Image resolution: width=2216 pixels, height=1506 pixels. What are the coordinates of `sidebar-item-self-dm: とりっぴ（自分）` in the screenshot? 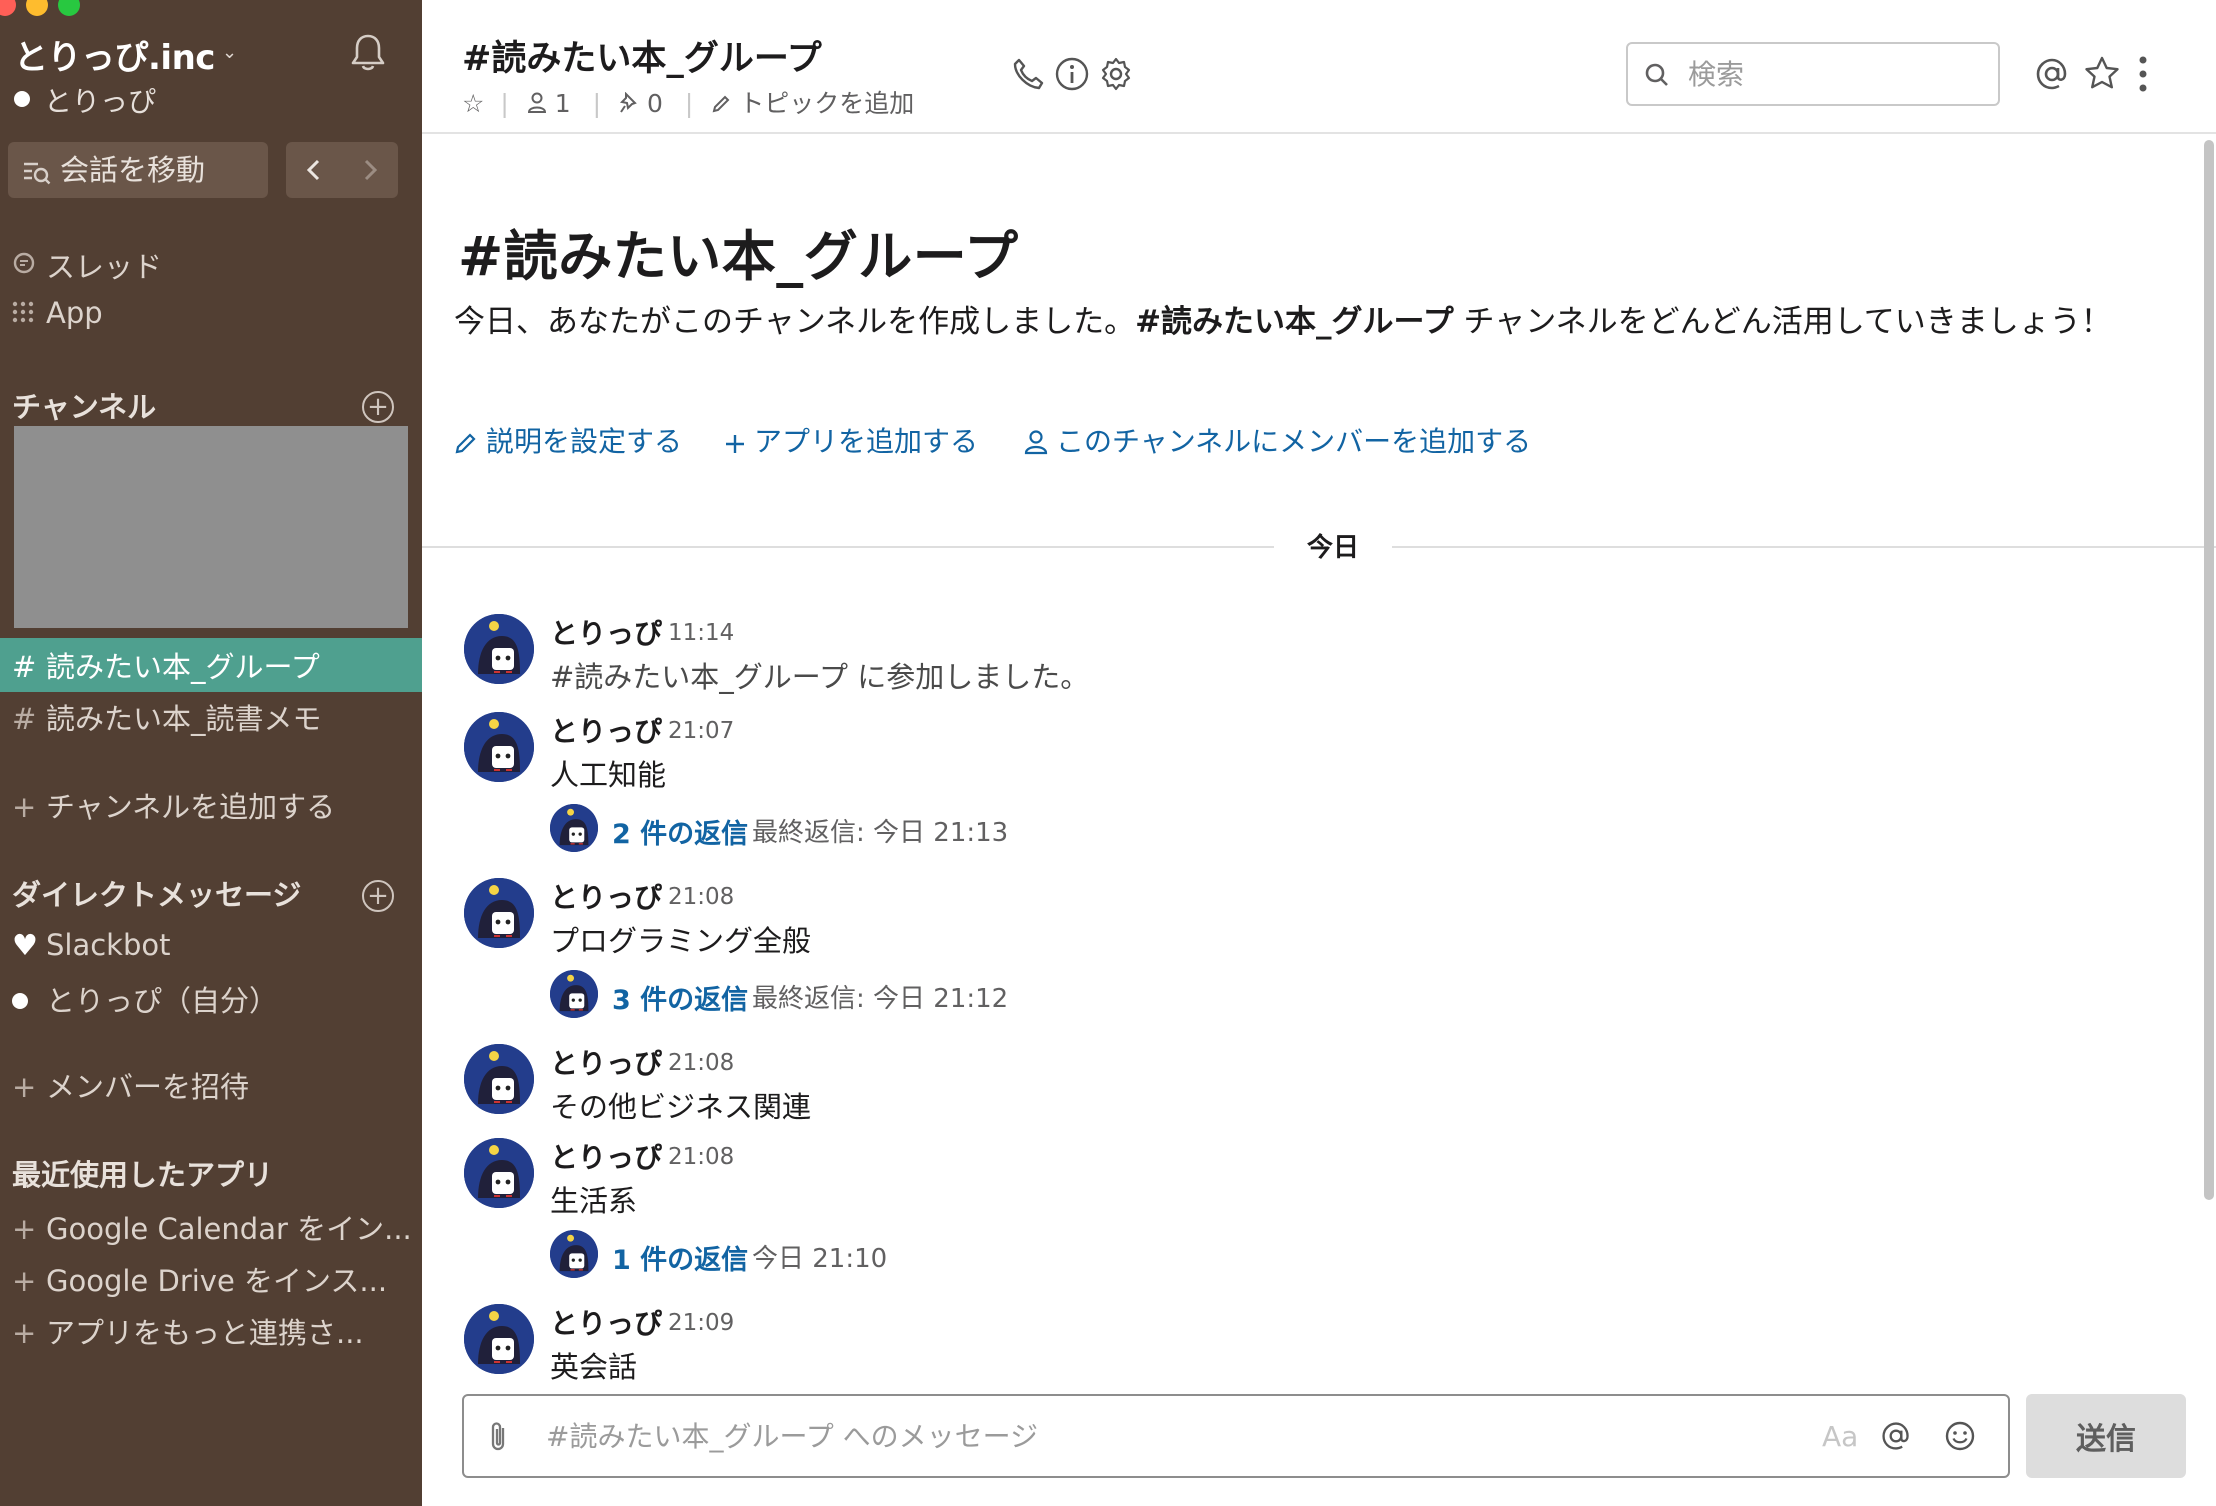 It's located at (145, 999).